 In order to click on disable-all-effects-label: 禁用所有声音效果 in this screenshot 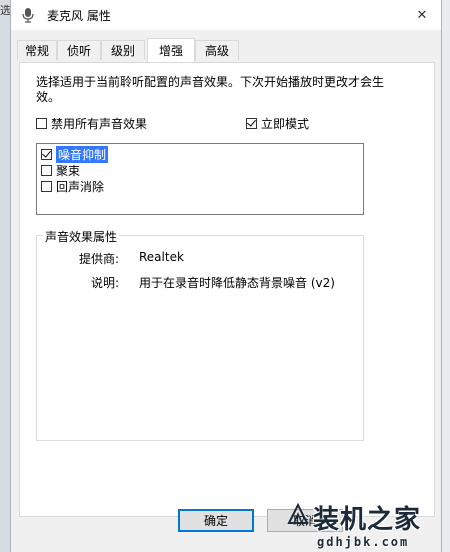, I will do `click(99, 124)`.